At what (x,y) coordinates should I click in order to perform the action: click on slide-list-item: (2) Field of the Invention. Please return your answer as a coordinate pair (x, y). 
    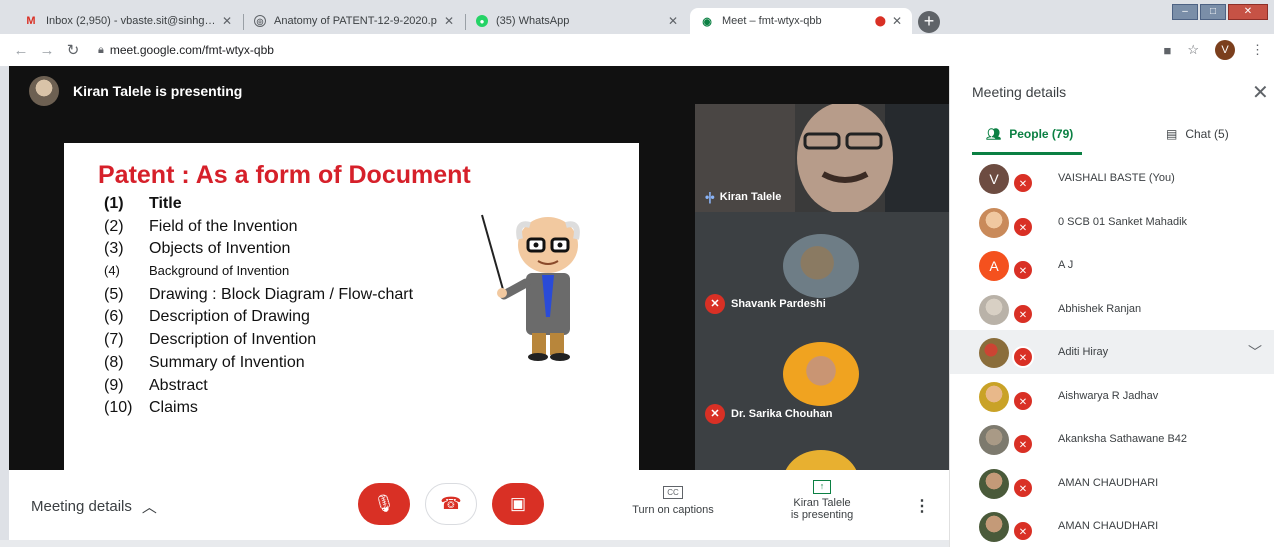
    Looking at the image, I should click on (201, 226).